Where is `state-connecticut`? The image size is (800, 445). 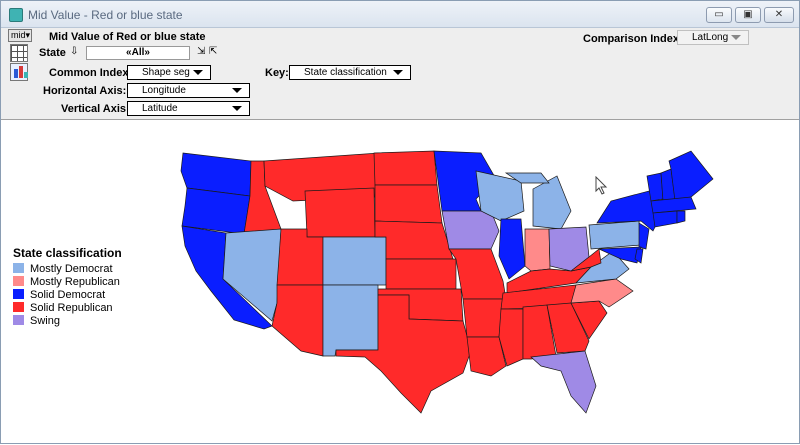 state-connecticut is located at coordinates (665, 219).